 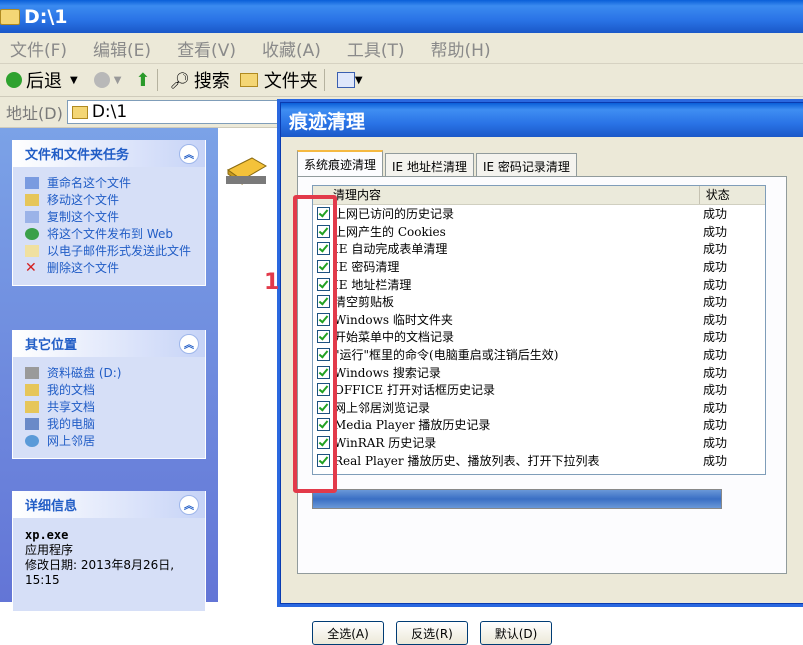 What do you see at coordinates (206, 48) in the screenshot?
I see `menu-view: 查看(V)` at bounding box center [206, 48].